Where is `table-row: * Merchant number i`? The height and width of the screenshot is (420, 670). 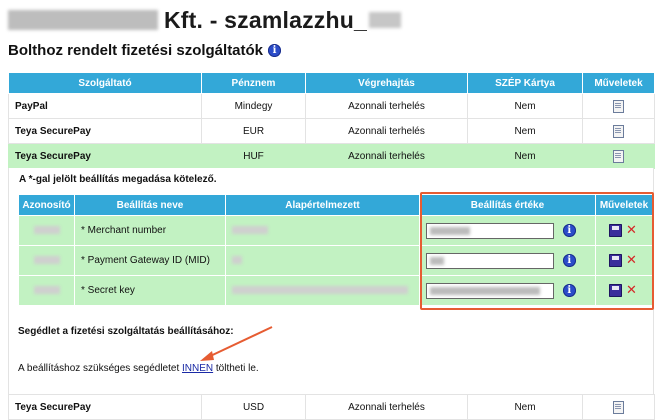 table-row: * Merchant number i is located at coordinates (335, 230).